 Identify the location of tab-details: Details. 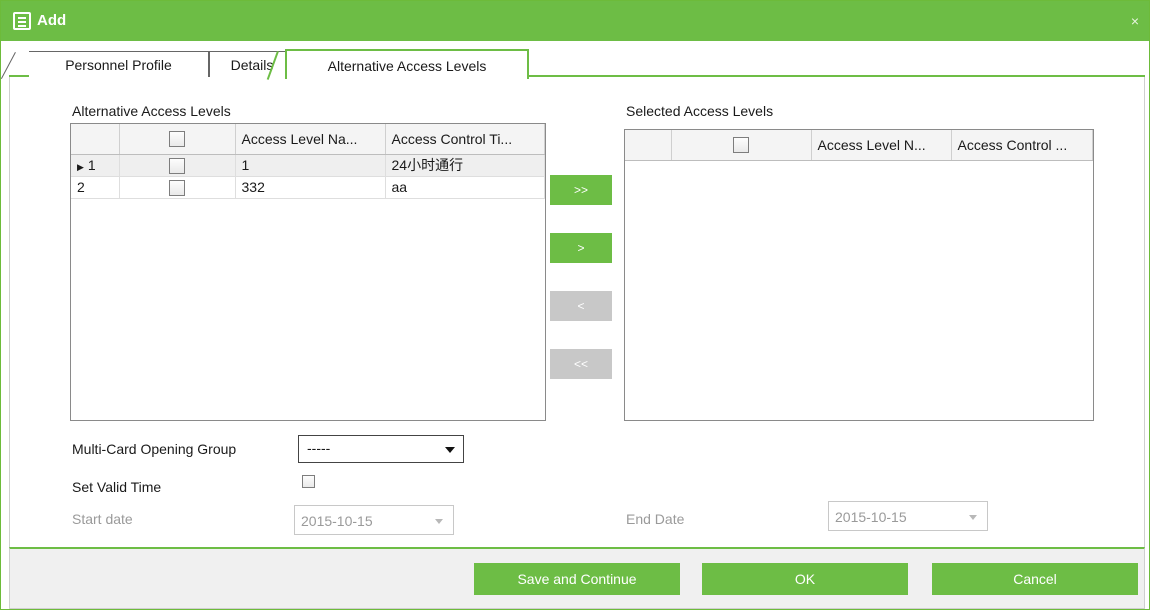
(252, 64).